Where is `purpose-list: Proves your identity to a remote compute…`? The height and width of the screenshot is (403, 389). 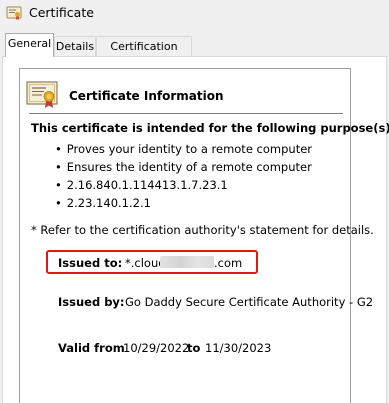 purpose-list: Proves your identity to a remote compute… is located at coordinates (183, 176).